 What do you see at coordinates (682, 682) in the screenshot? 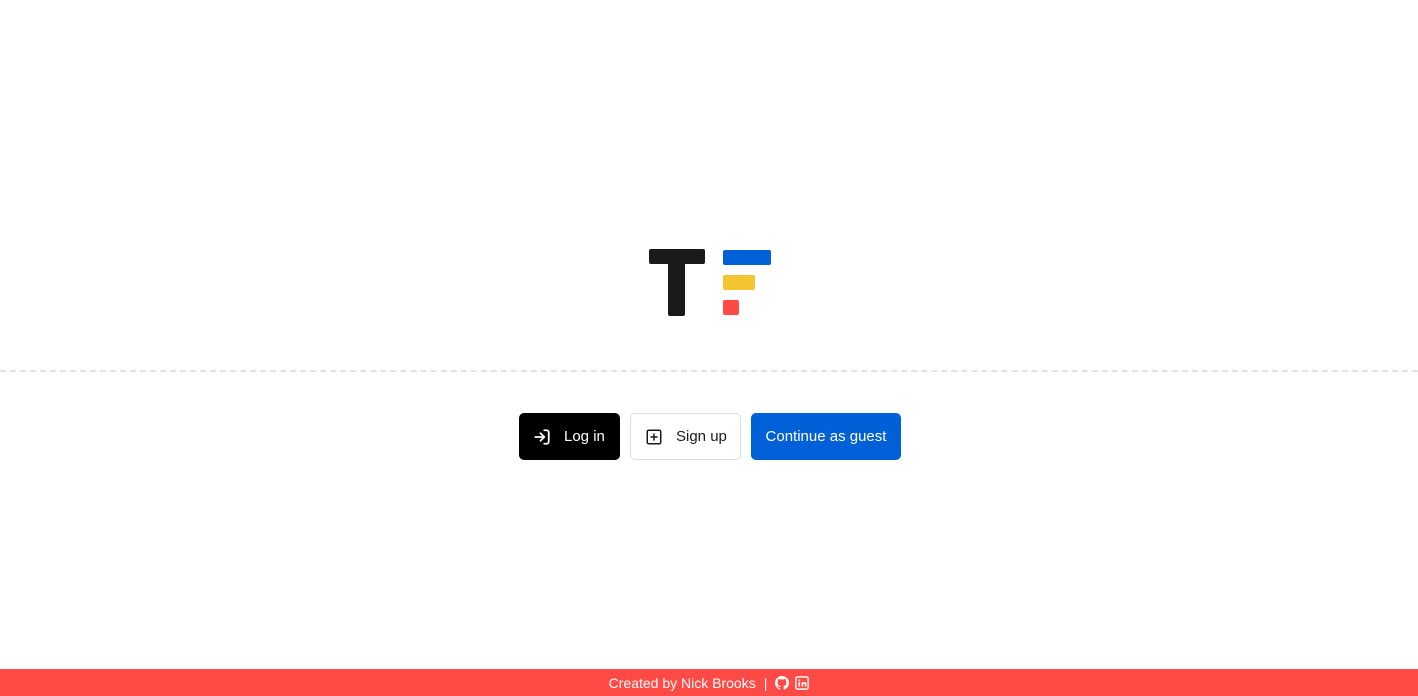
I see `footer-credit: Created by Nick Brooks` at bounding box center [682, 682].